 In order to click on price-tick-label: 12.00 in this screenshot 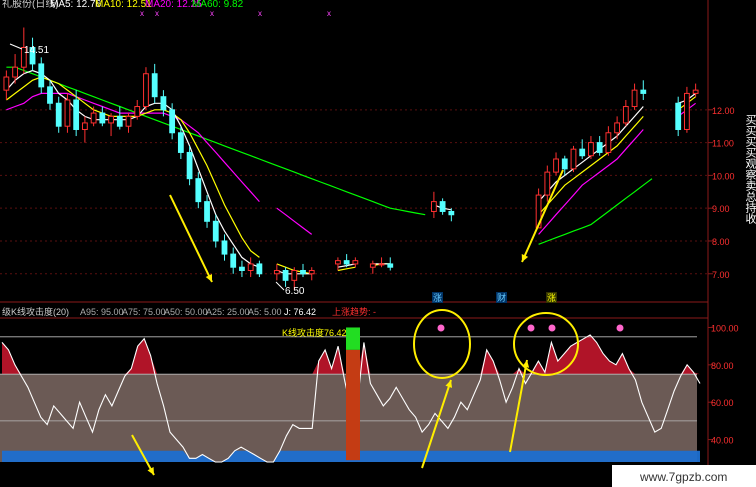, I will do `click(723, 111)`.